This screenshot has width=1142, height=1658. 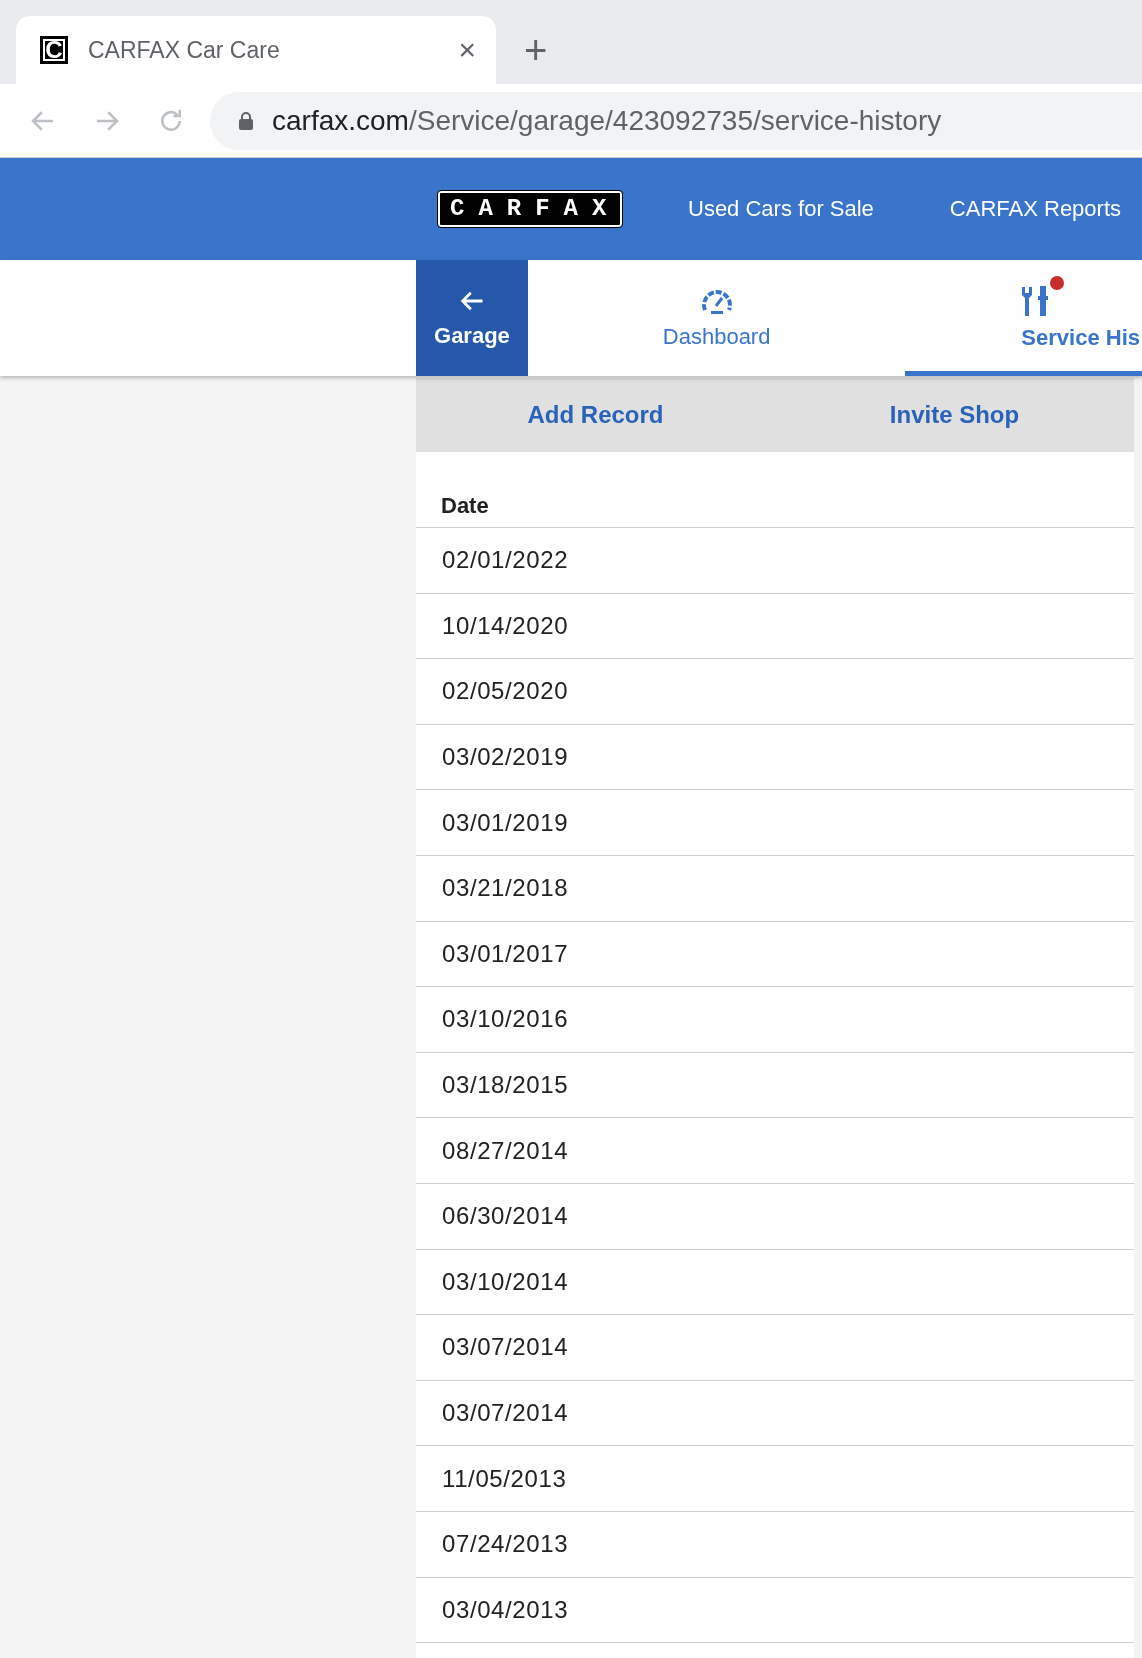 I want to click on address-bar: carfax.com/Service/garage/423092735/service-history, so click(x=676, y=120).